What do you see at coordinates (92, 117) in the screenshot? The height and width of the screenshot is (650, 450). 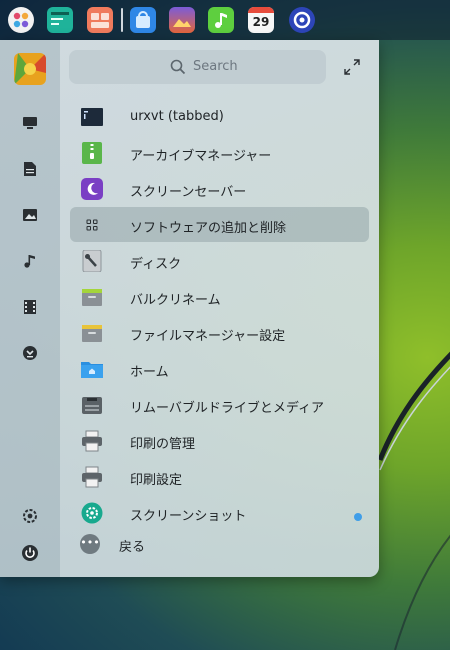 I see `terminal-icon` at bounding box center [92, 117].